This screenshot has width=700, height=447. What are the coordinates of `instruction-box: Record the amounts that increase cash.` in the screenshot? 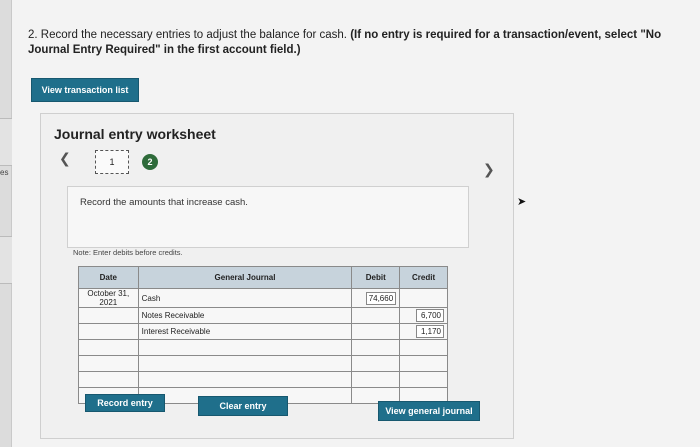 It's located at (268, 217).